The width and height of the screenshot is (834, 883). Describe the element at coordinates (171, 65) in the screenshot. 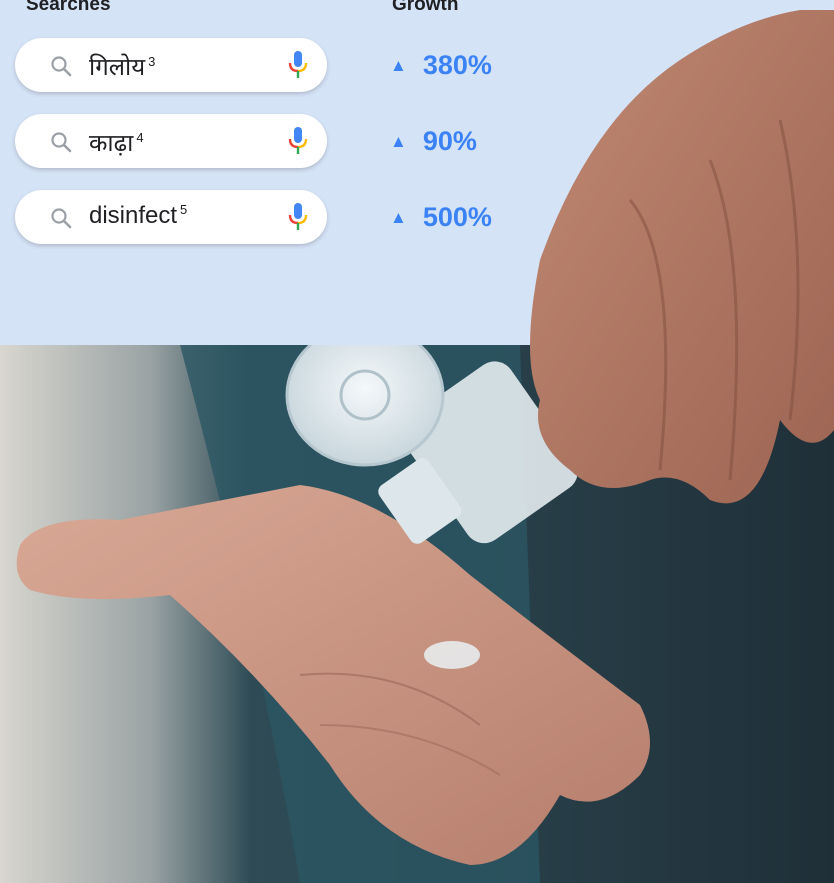

I see `search-bar-giloy: गिलोय 3` at that location.